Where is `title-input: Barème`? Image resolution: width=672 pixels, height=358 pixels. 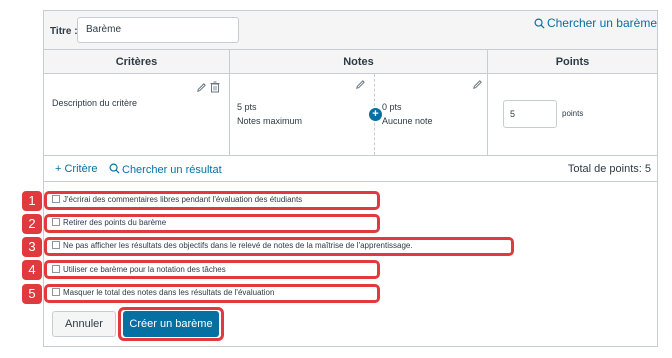
title-input: Barème is located at coordinates (158, 30).